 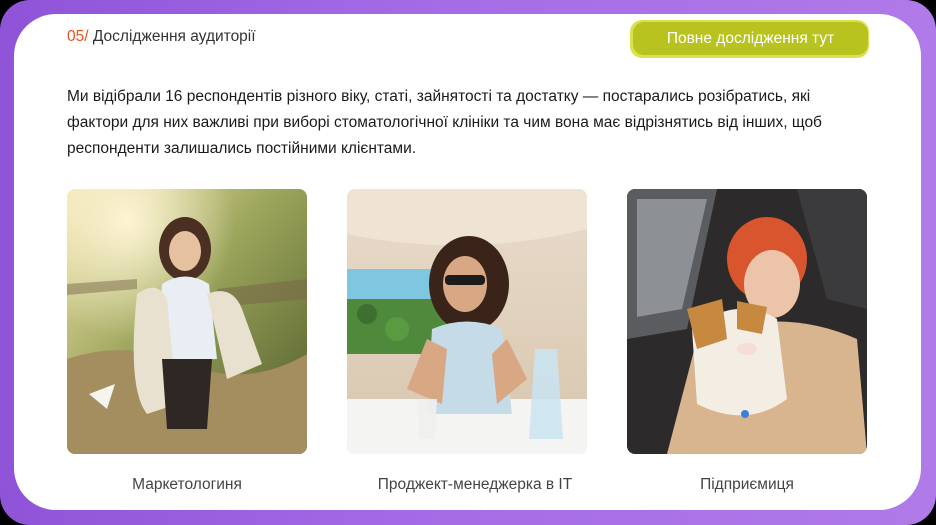 I want to click on persona-photo-marketer, so click(x=187, y=321).